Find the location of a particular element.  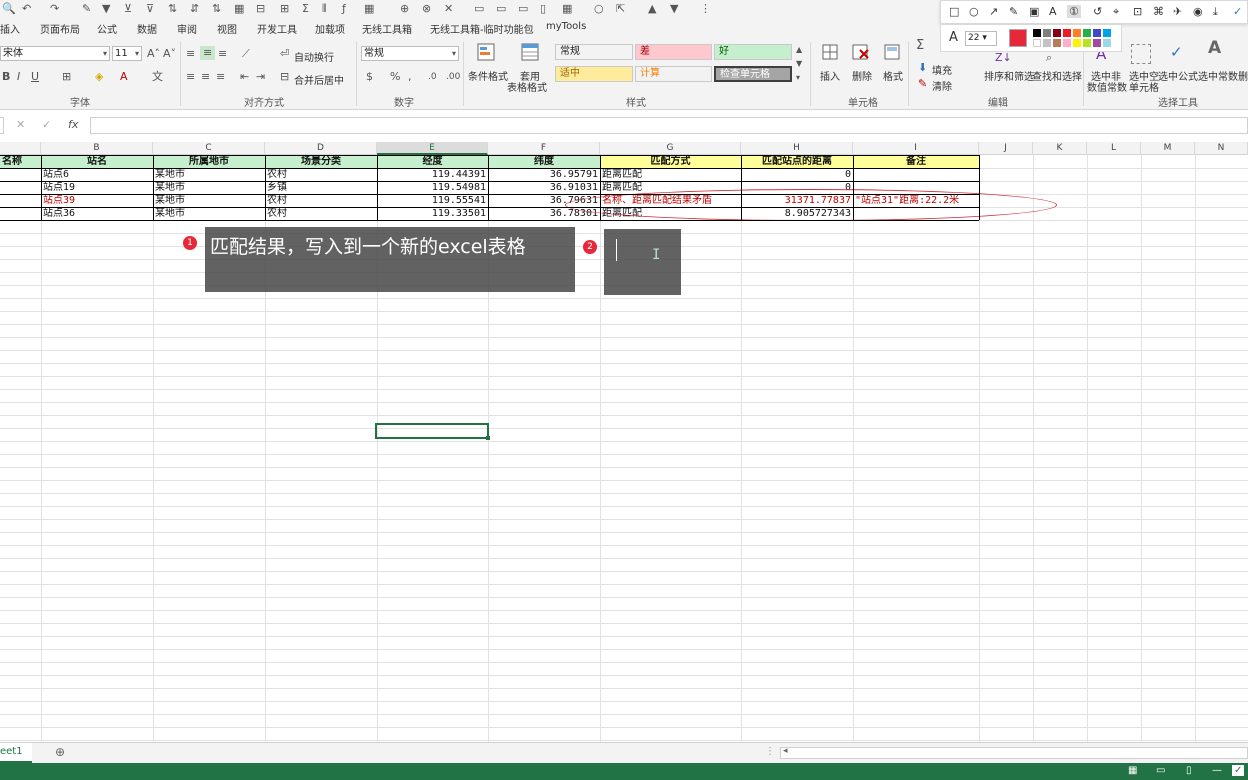

percent-icon: % is located at coordinates (395, 77).